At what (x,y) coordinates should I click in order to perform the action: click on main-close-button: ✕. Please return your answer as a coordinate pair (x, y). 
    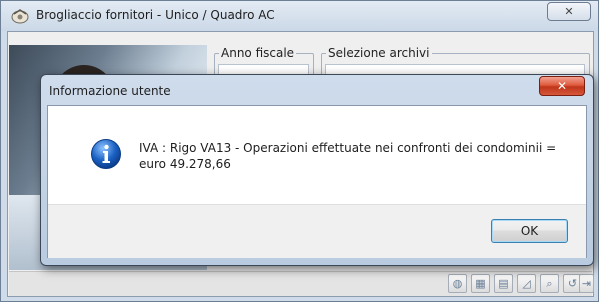
    Looking at the image, I should click on (569, 11).